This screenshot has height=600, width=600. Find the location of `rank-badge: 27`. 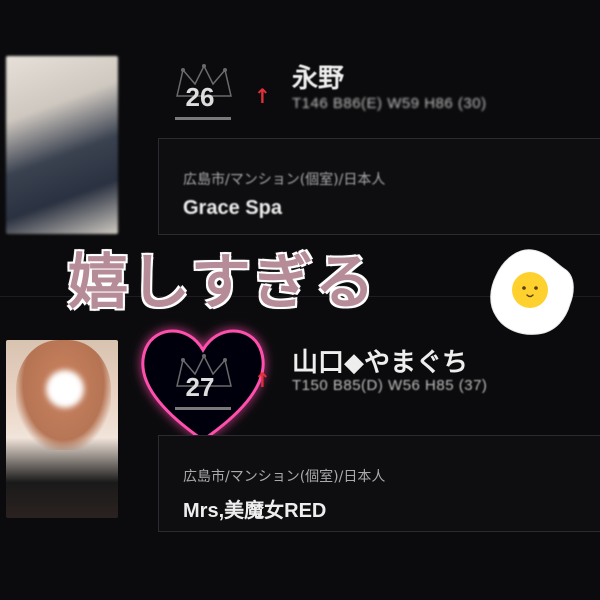

rank-badge: 27 is located at coordinates (208, 387).